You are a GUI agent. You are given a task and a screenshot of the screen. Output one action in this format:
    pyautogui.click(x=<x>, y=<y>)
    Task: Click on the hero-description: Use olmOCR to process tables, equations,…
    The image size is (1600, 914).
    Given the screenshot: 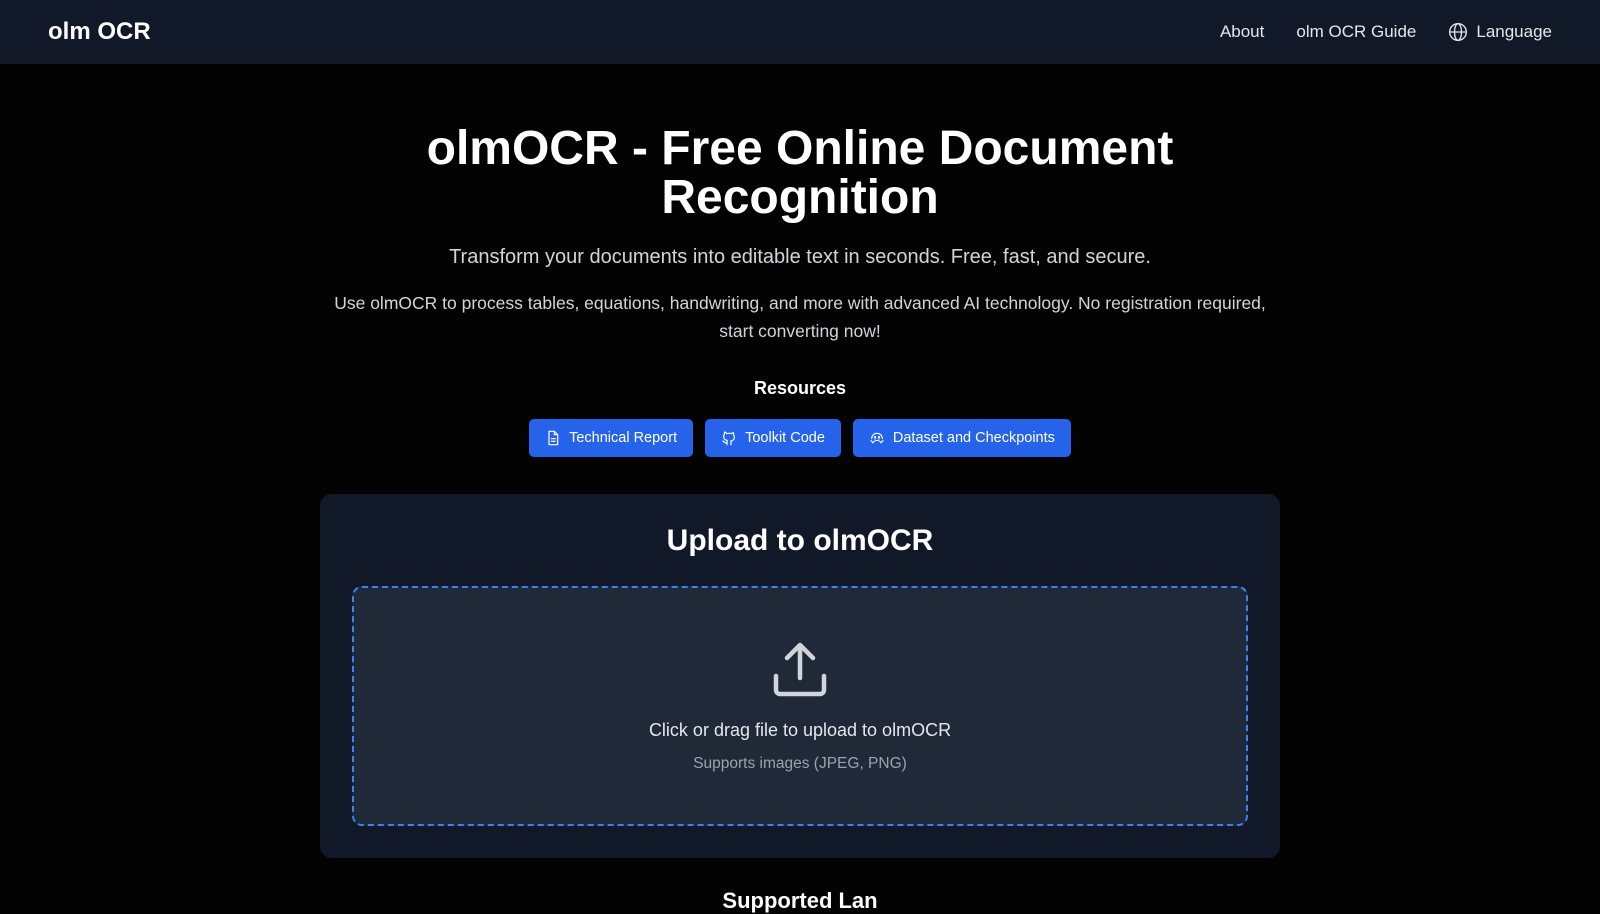 What is the action you would take?
    pyautogui.click(x=800, y=317)
    